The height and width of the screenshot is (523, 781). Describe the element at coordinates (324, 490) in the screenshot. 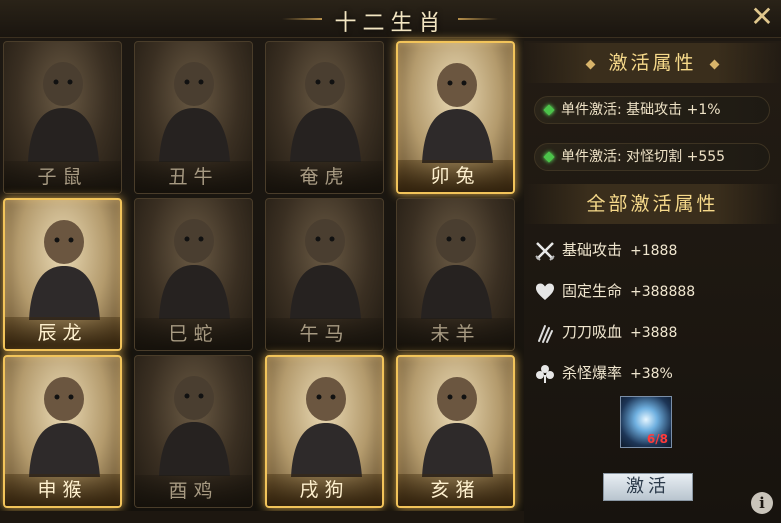

I see `zodiac-label: 戌狗` at that location.